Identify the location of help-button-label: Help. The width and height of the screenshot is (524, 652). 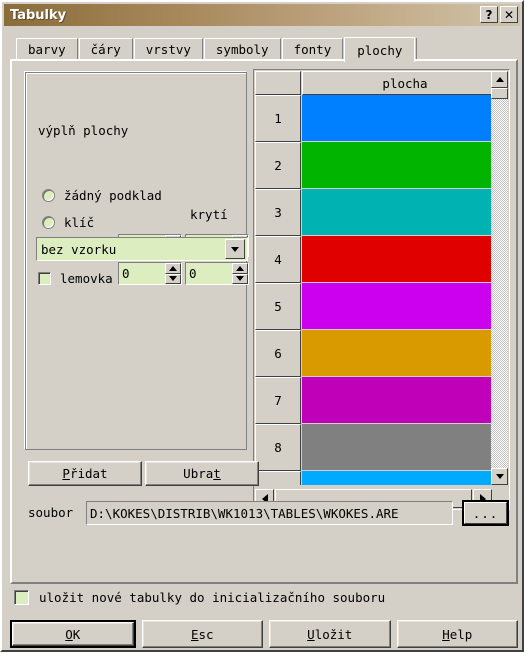
(457, 634).